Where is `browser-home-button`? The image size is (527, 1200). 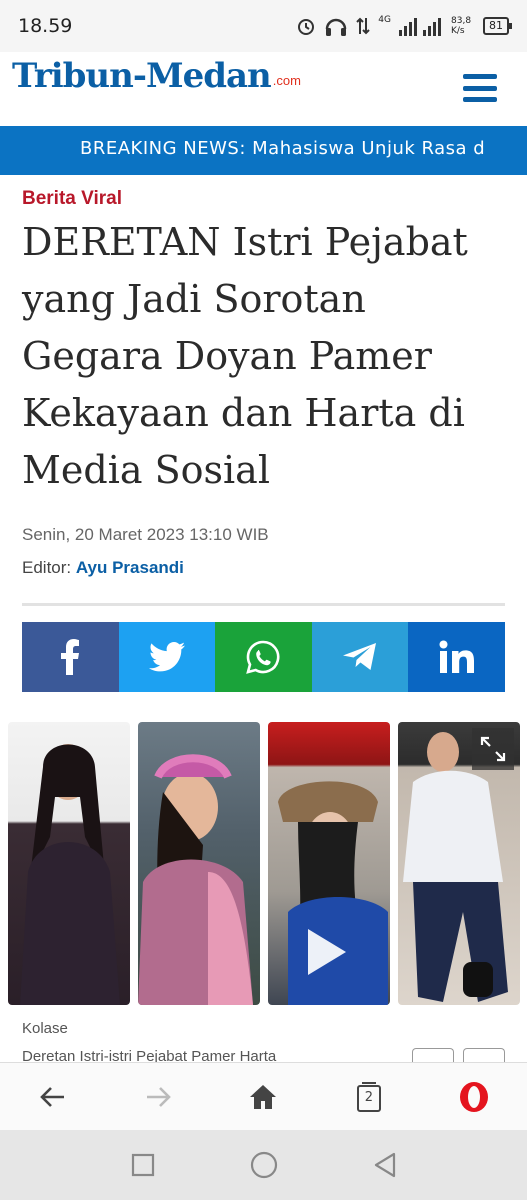
browser-home-button is located at coordinates (263, 1097).